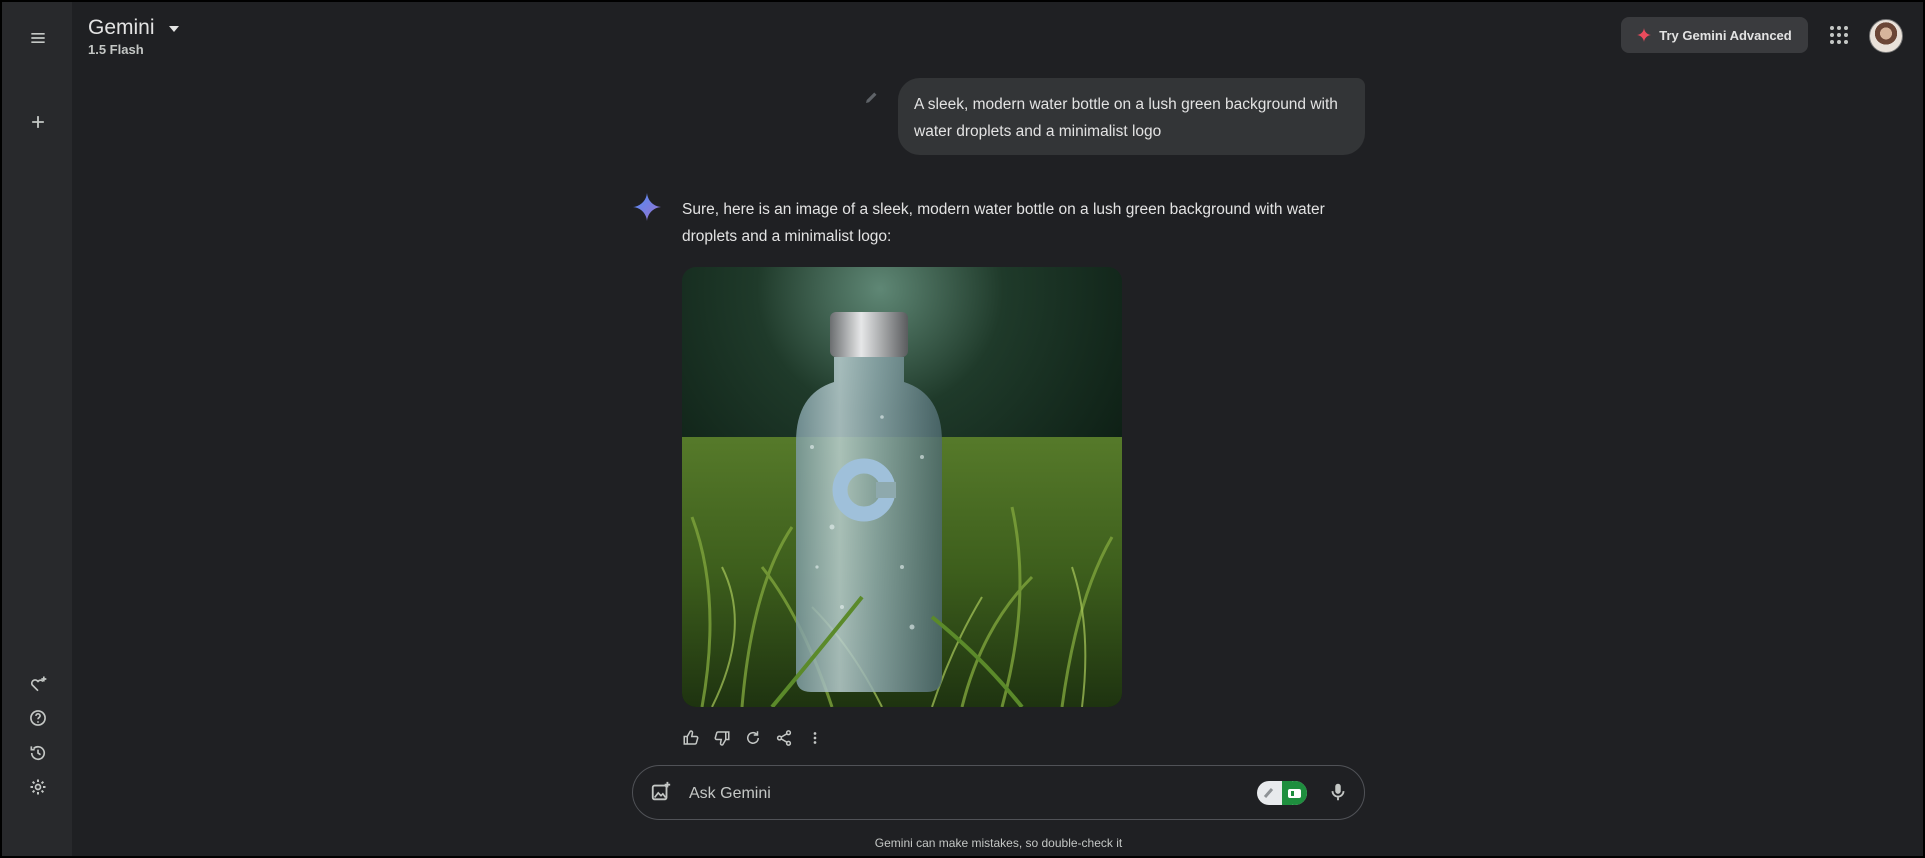 Image resolution: width=1925 pixels, height=858 pixels. I want to click on chevron-down-icon, so click(173, 29).